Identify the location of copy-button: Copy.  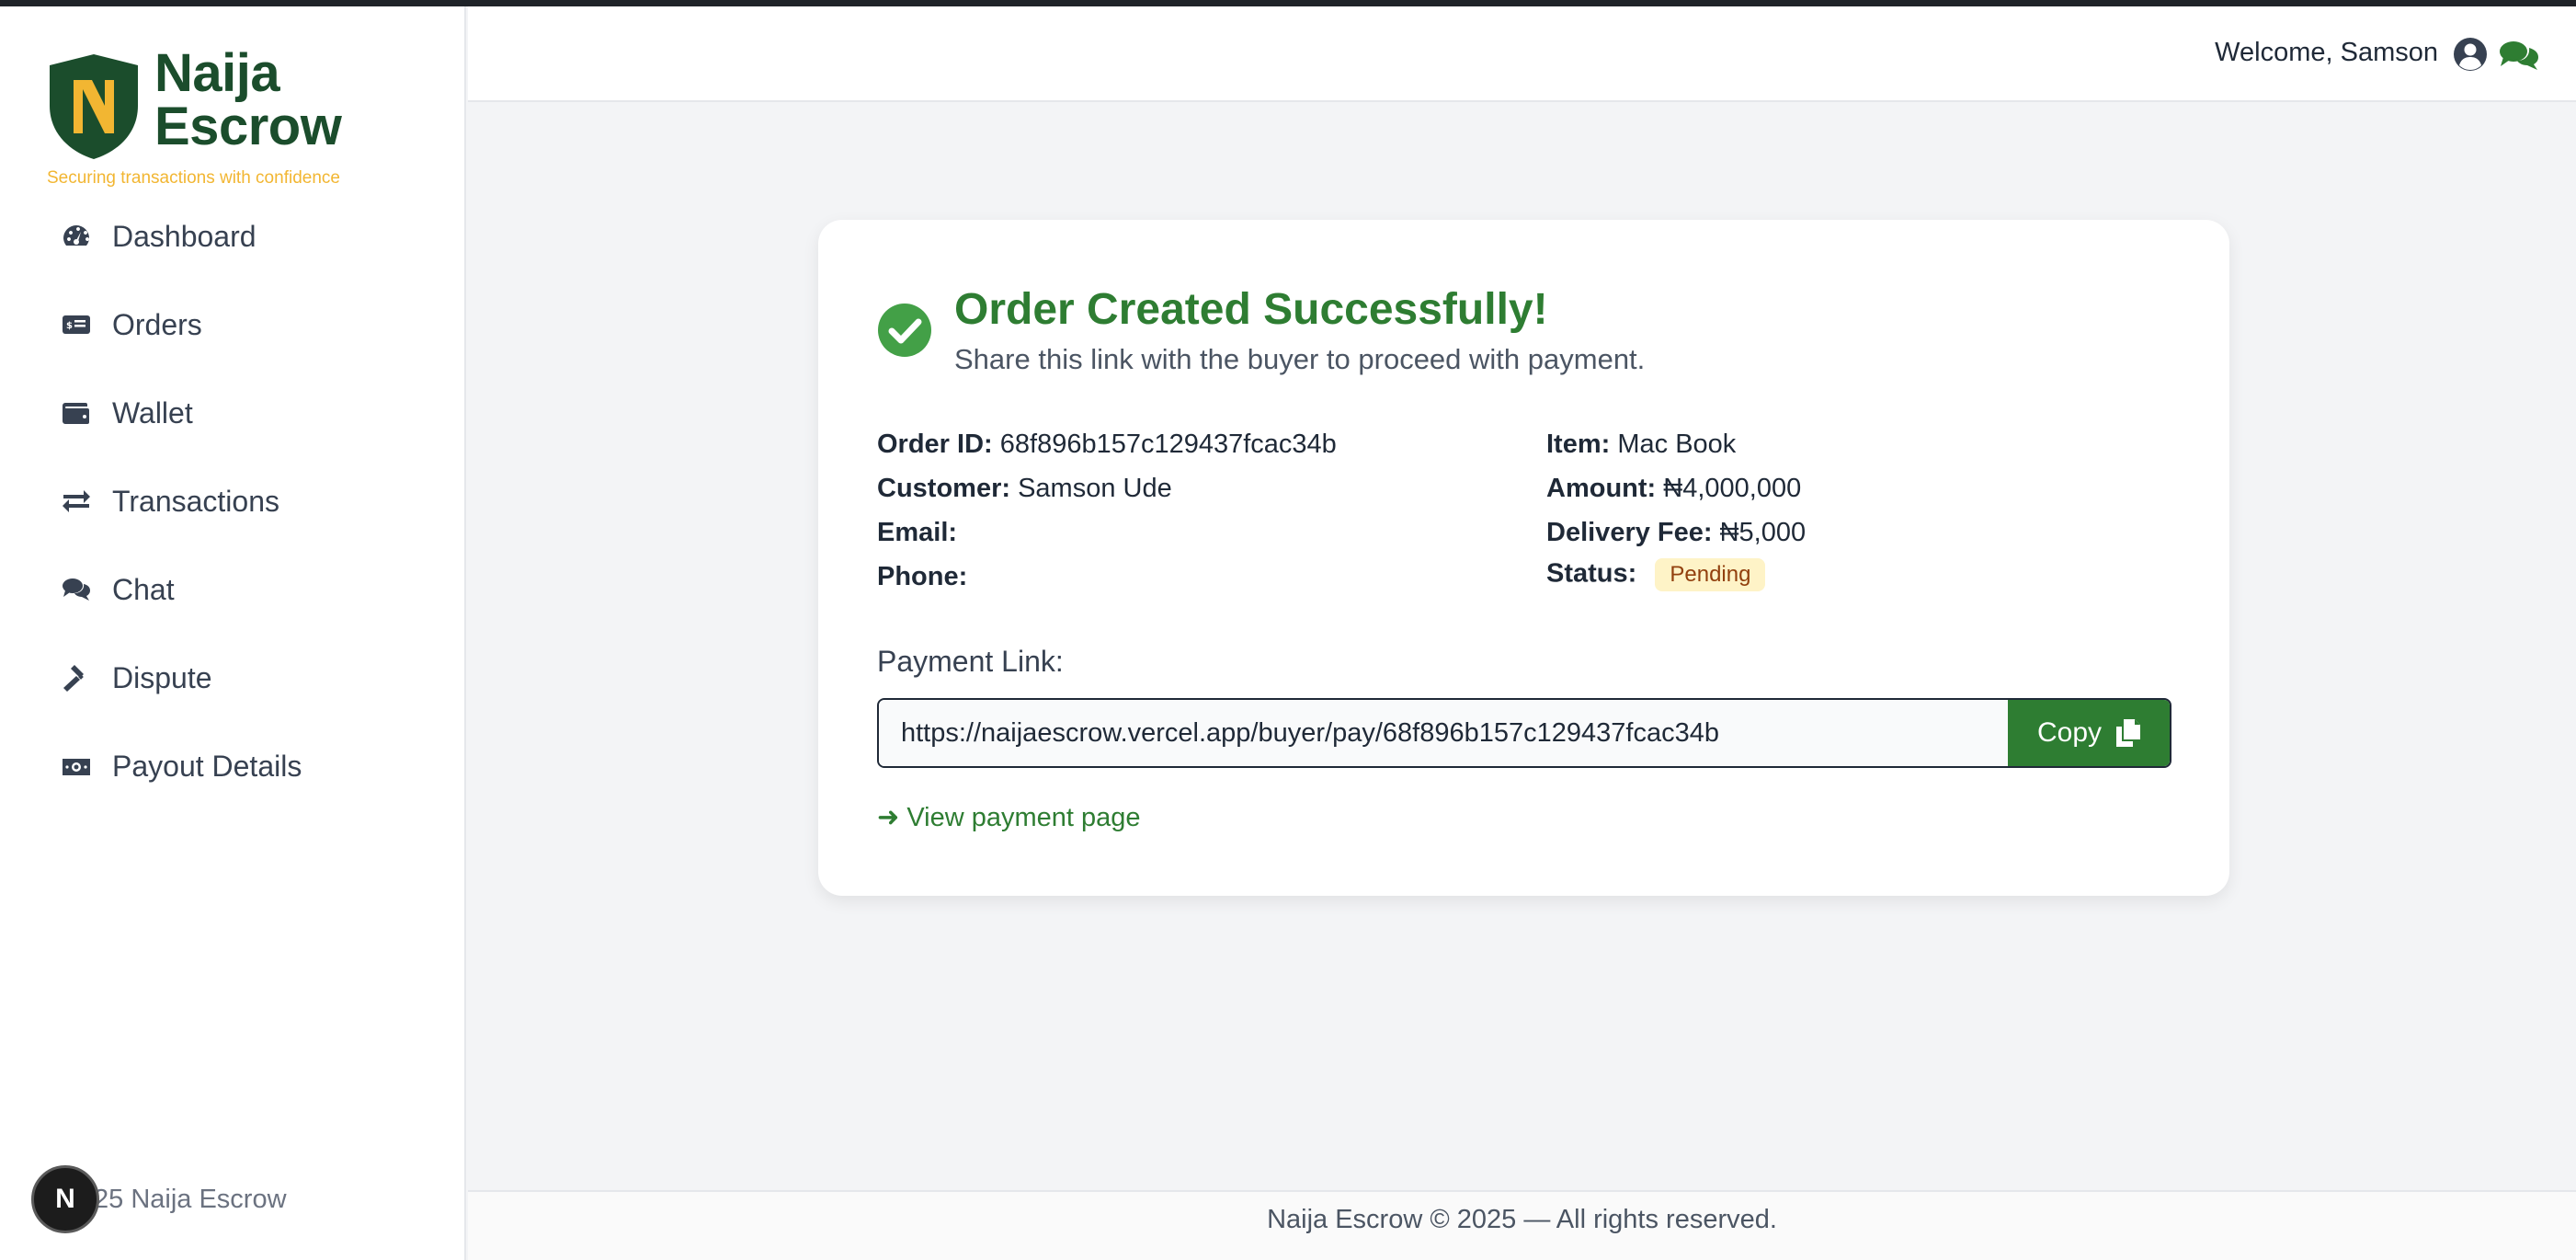
(2089, 733).